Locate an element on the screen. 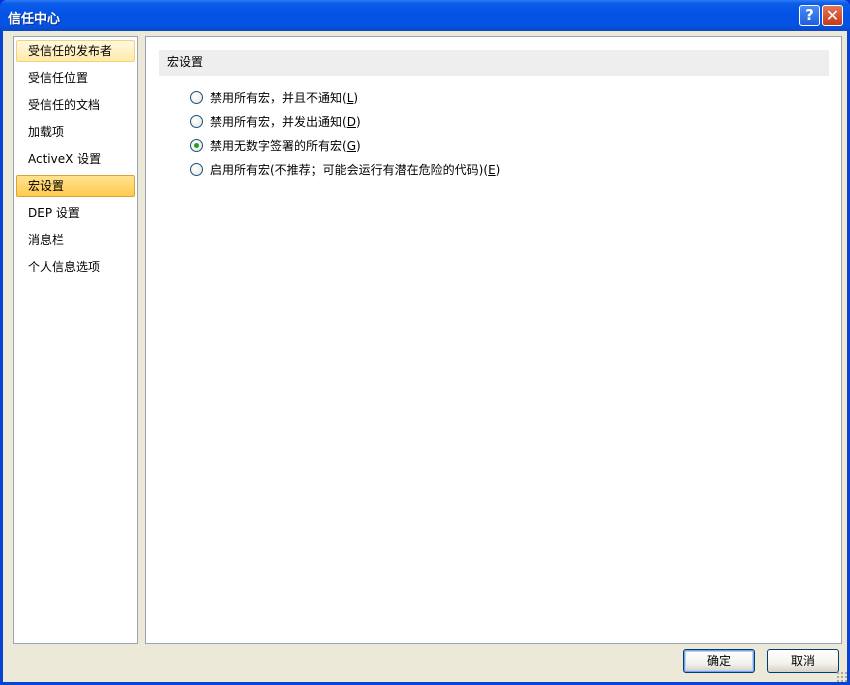 The width and height of the screenshot is (850, 685). sidebar-item-label: 受信任的发布者 is located at coordinates (70, 51).